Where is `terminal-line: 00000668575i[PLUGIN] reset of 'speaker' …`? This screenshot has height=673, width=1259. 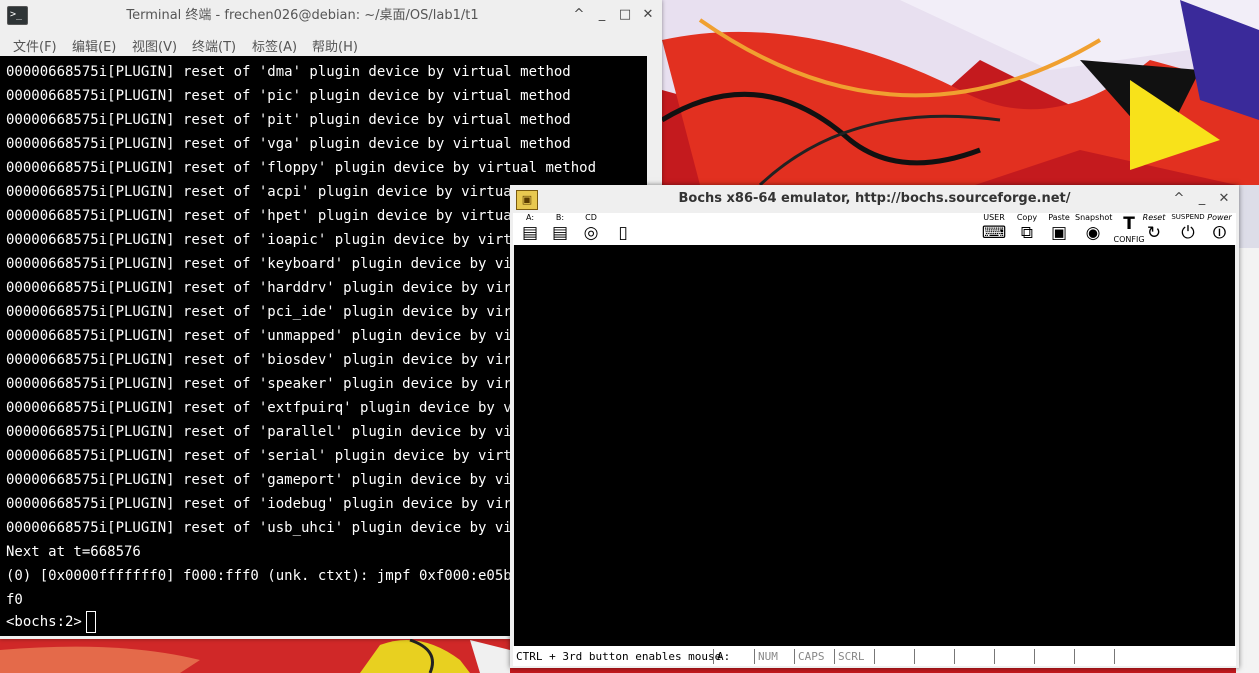 terminal-line: 00000668575i[PLUGIN] reset of 'speaker' … is located at coordinates (272, 384).